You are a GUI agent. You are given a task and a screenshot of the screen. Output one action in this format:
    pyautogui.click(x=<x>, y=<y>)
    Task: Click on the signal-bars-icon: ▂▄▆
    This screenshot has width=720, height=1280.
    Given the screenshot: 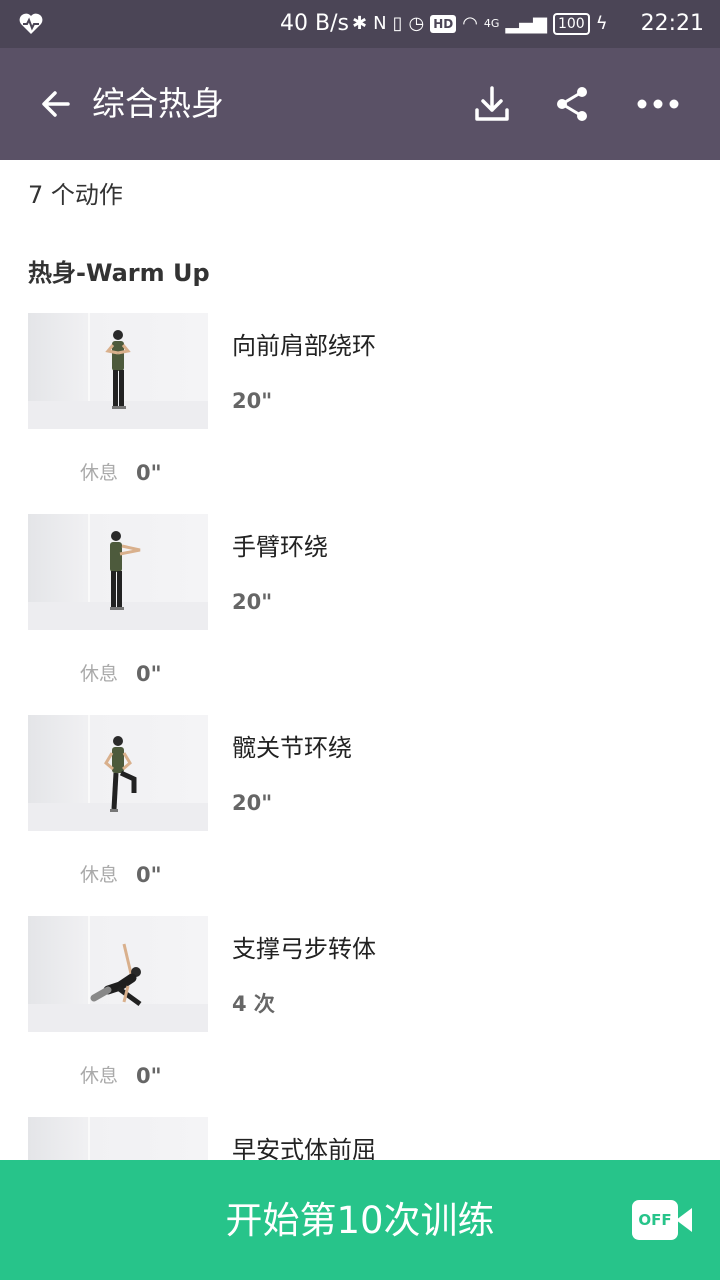 What is the action you would take?
    pyautogui.click(x=526, y=23)
    